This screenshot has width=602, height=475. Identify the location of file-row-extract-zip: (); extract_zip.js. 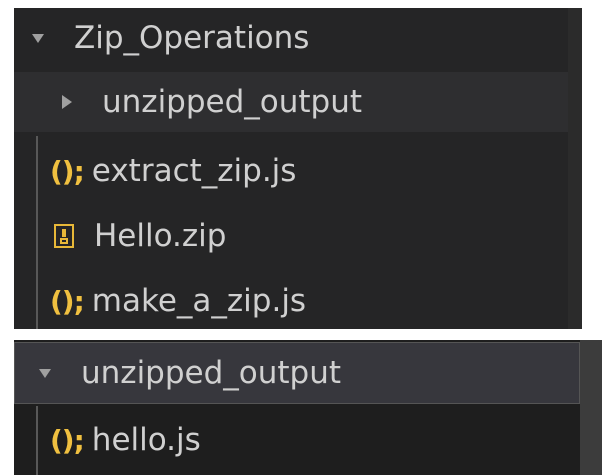
(173, 171).